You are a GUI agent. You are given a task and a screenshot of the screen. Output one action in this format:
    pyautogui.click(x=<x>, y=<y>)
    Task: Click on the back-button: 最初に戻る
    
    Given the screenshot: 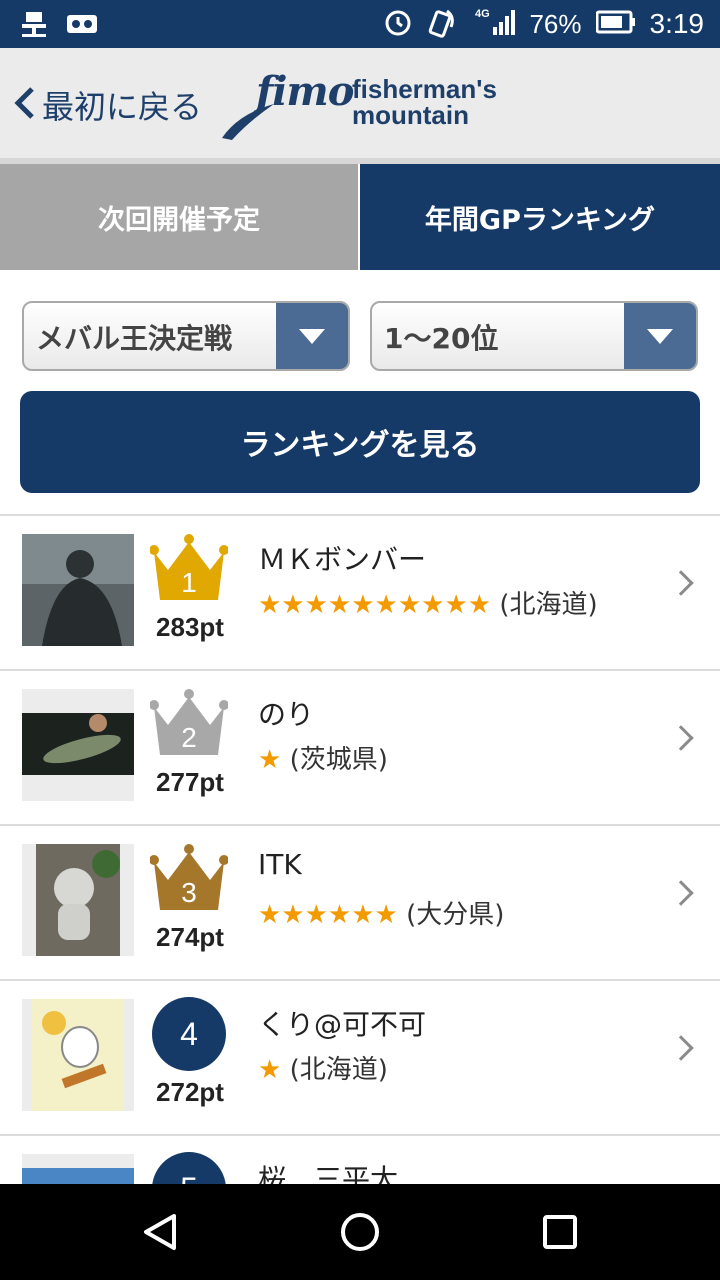 What is the action you would take?
    pyautogui.click(x=107, y=105)
    